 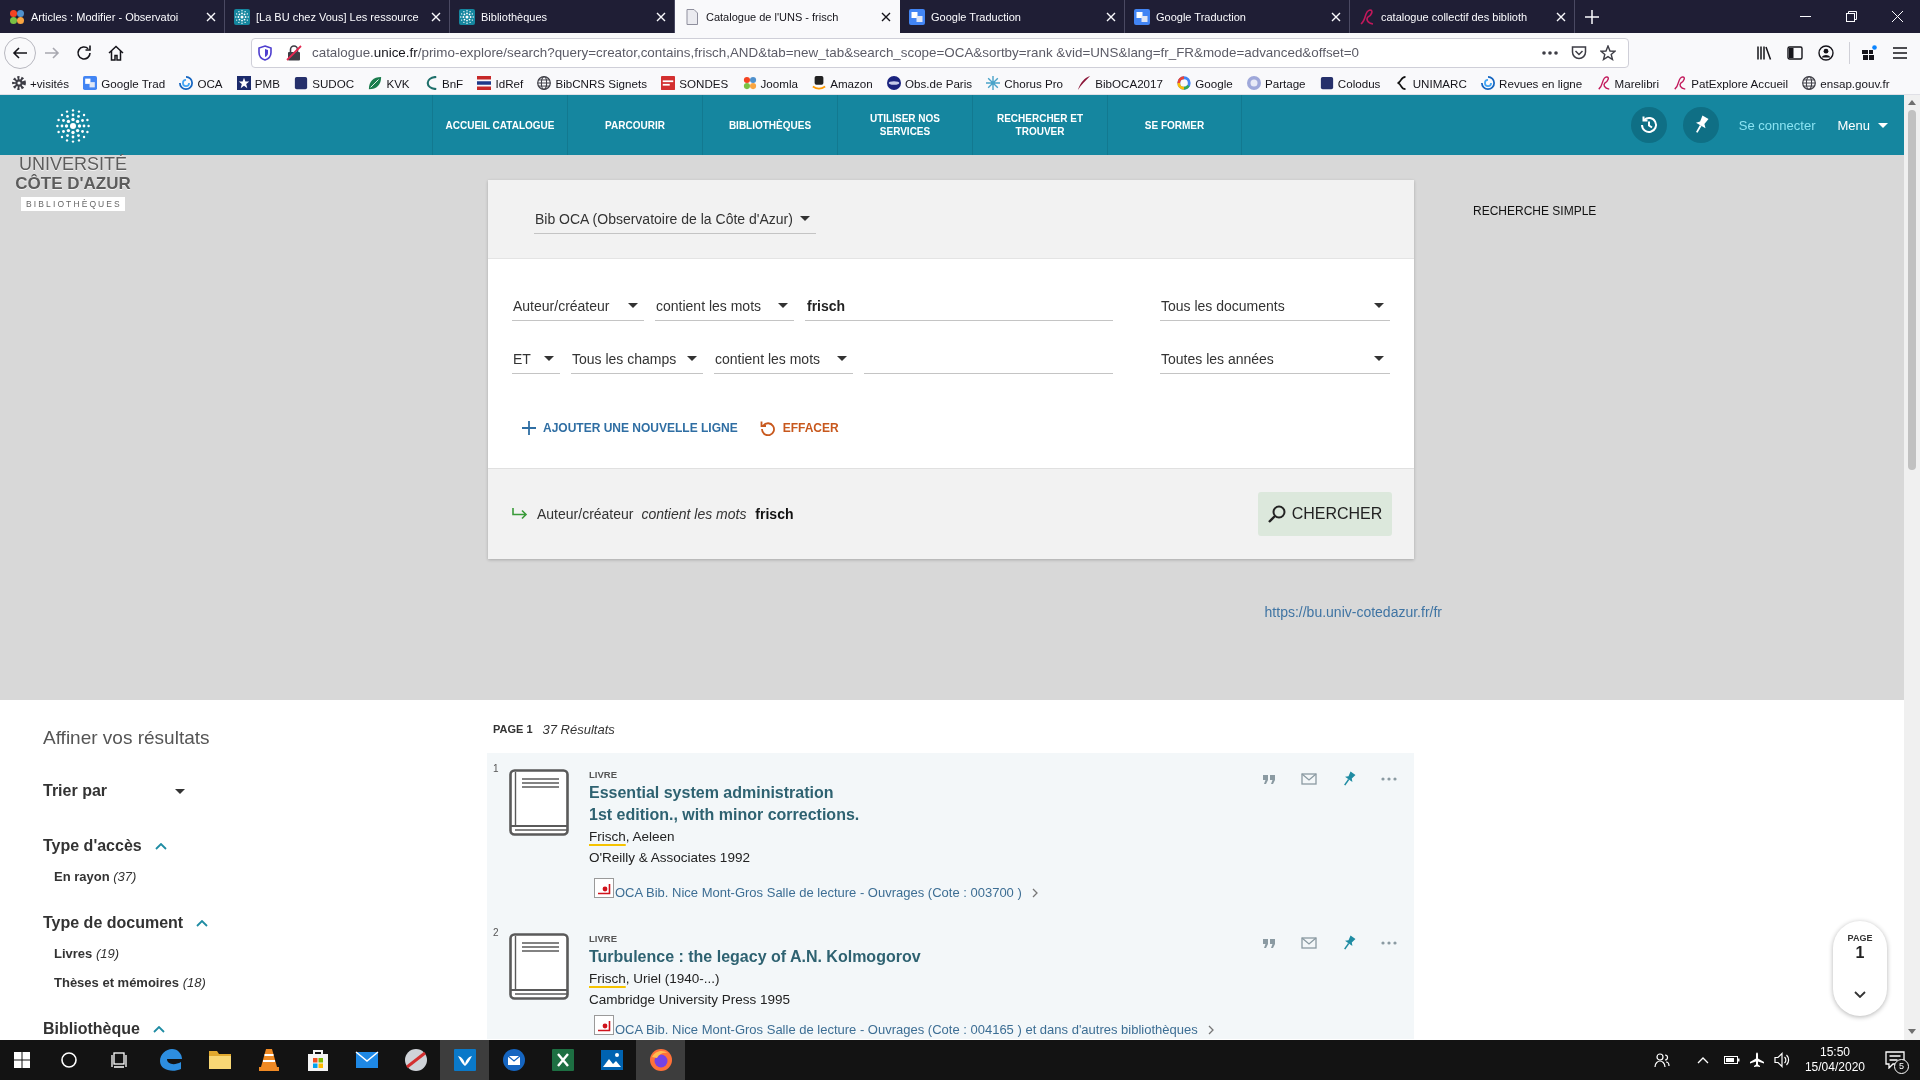 What do you see at coordinates (1912, 567) in the screenshot?
I see `scrollbar-track` at bounding box center [1912, 567].